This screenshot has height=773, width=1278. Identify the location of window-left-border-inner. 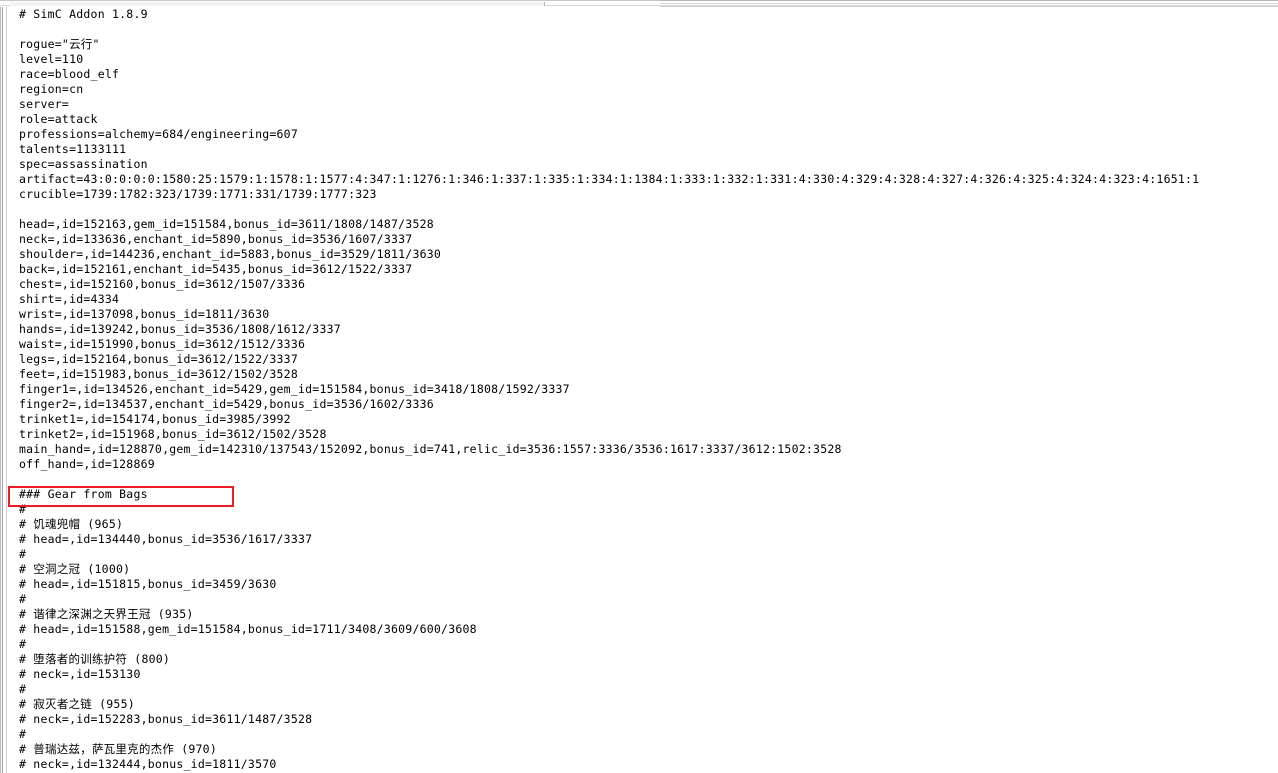
(2, 390).